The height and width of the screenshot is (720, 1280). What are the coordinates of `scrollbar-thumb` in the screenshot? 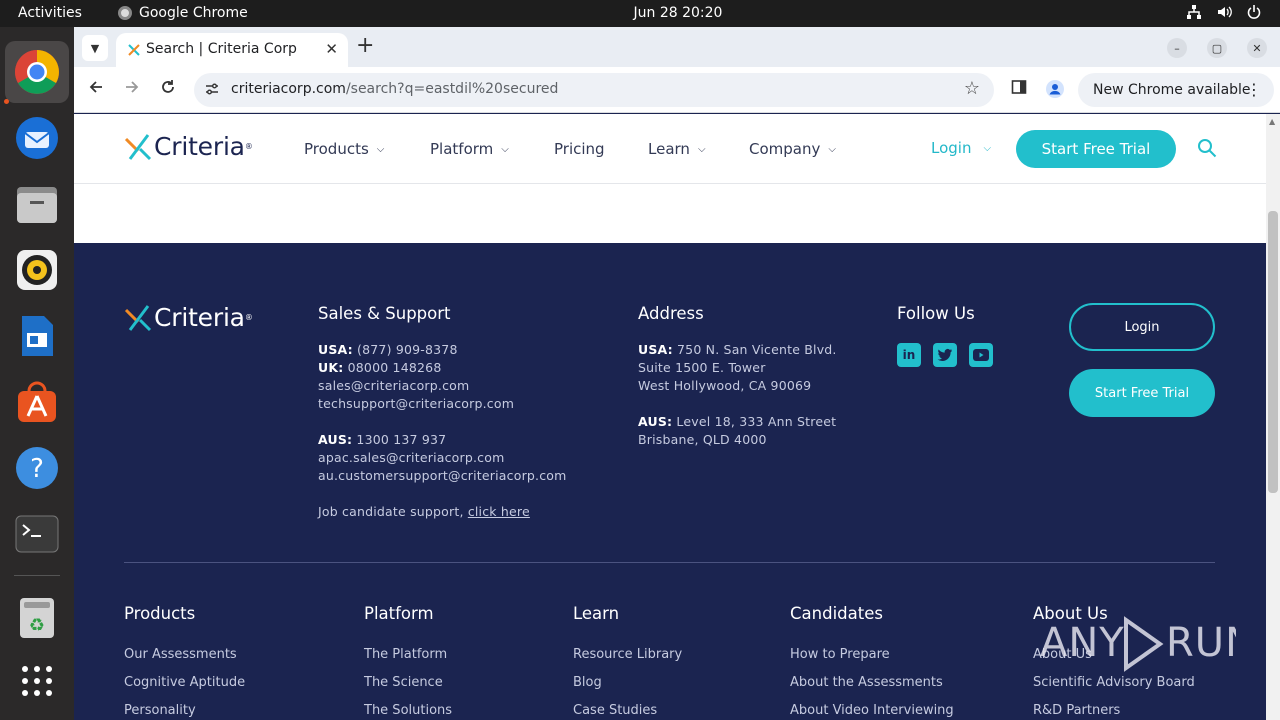 It's located at (1273, 352).